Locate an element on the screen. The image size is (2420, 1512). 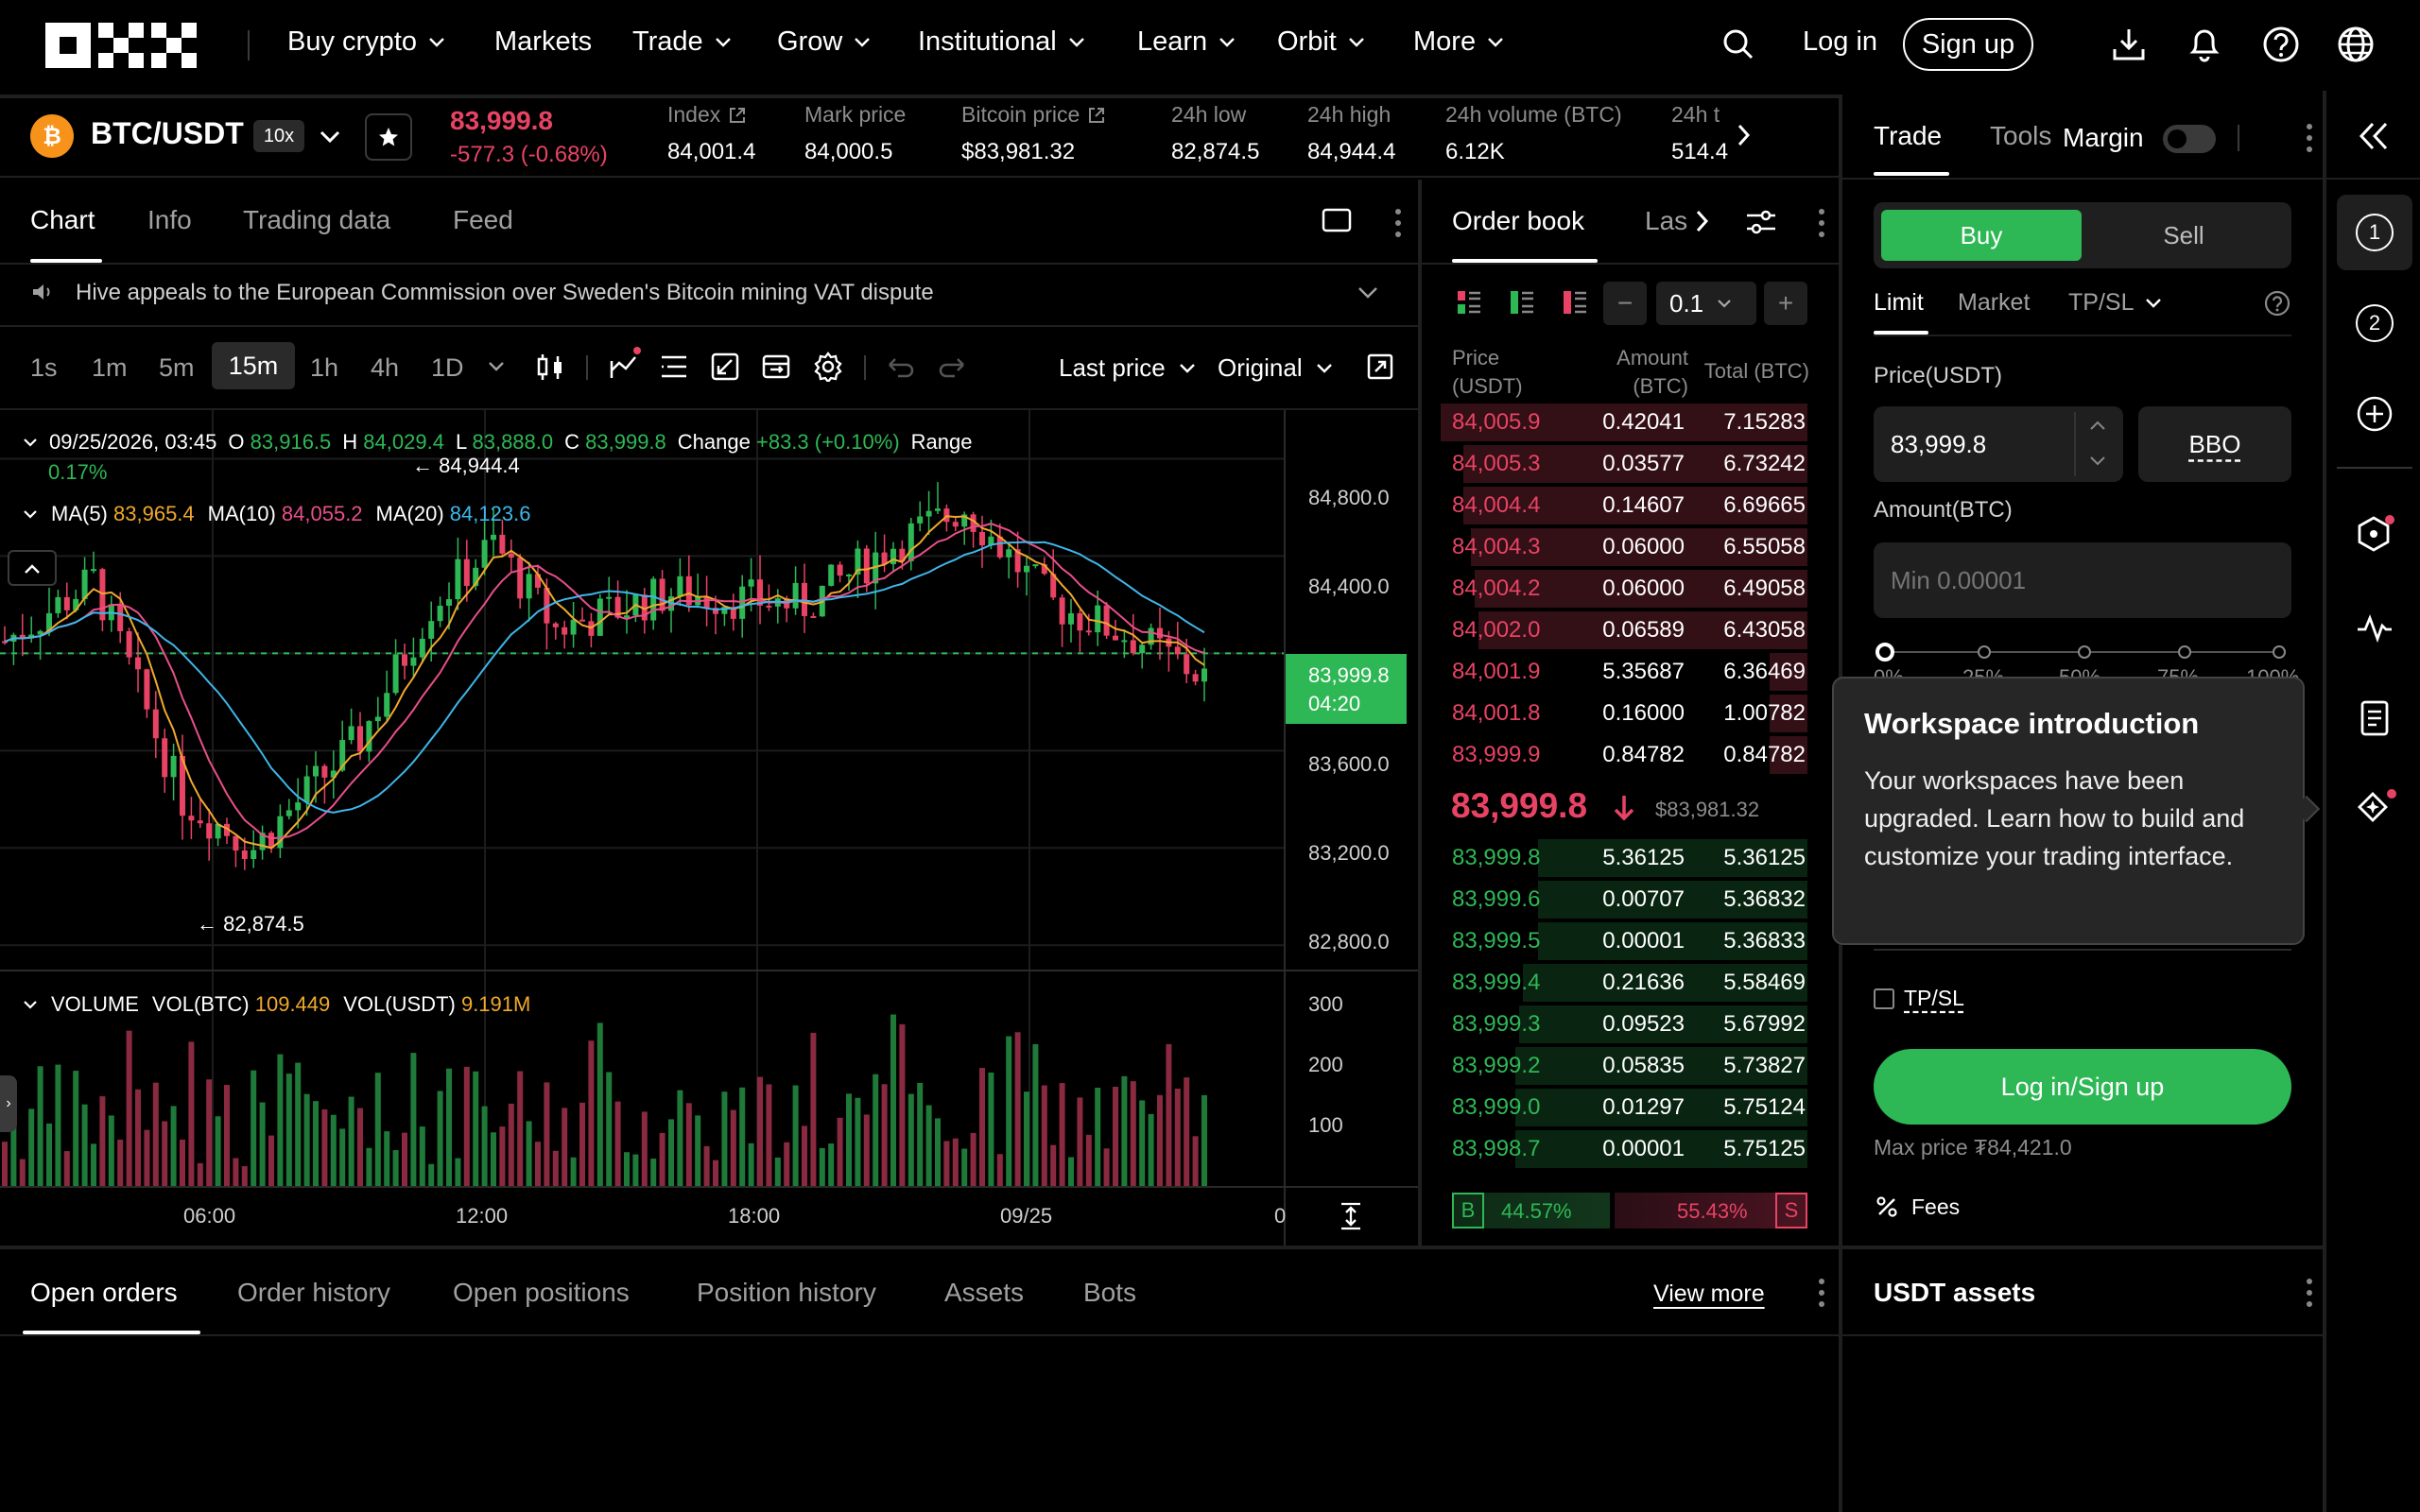
interval-1d: 1D is located at coordinates (447, 368).